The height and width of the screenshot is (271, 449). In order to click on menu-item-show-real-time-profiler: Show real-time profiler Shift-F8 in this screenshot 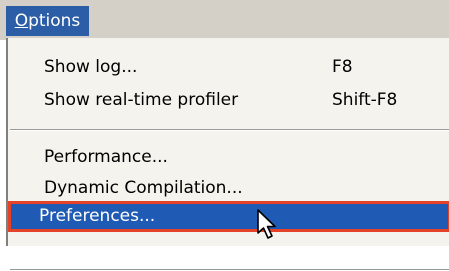, I will do `click(228, 100)`.